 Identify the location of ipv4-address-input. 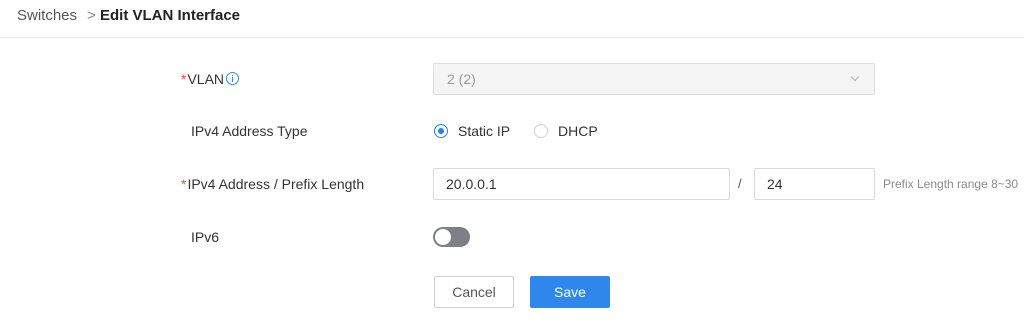
(581, 184).